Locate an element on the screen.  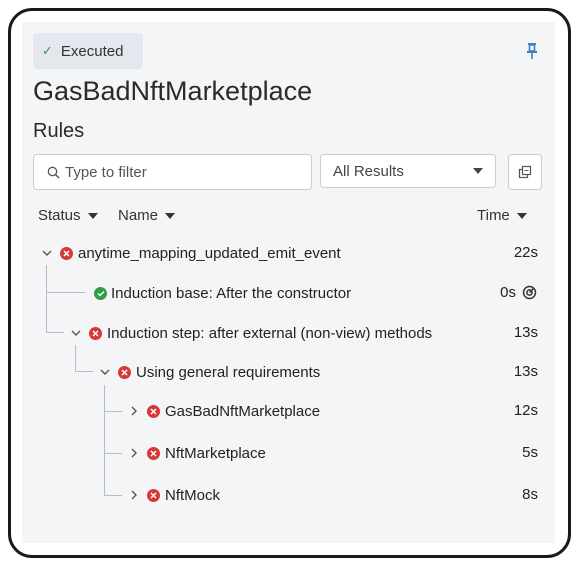
rule-row: GasBadNftMarketplace is located at coordinates (223, 411).